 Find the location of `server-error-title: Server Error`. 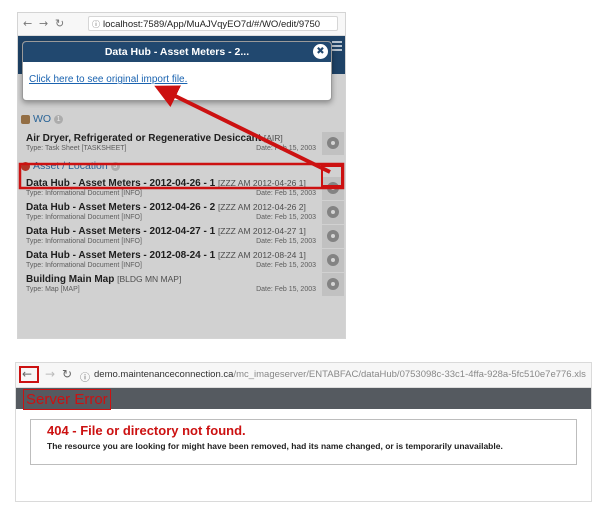

server-error-title: Server Error is located at coordinates (67, 399).